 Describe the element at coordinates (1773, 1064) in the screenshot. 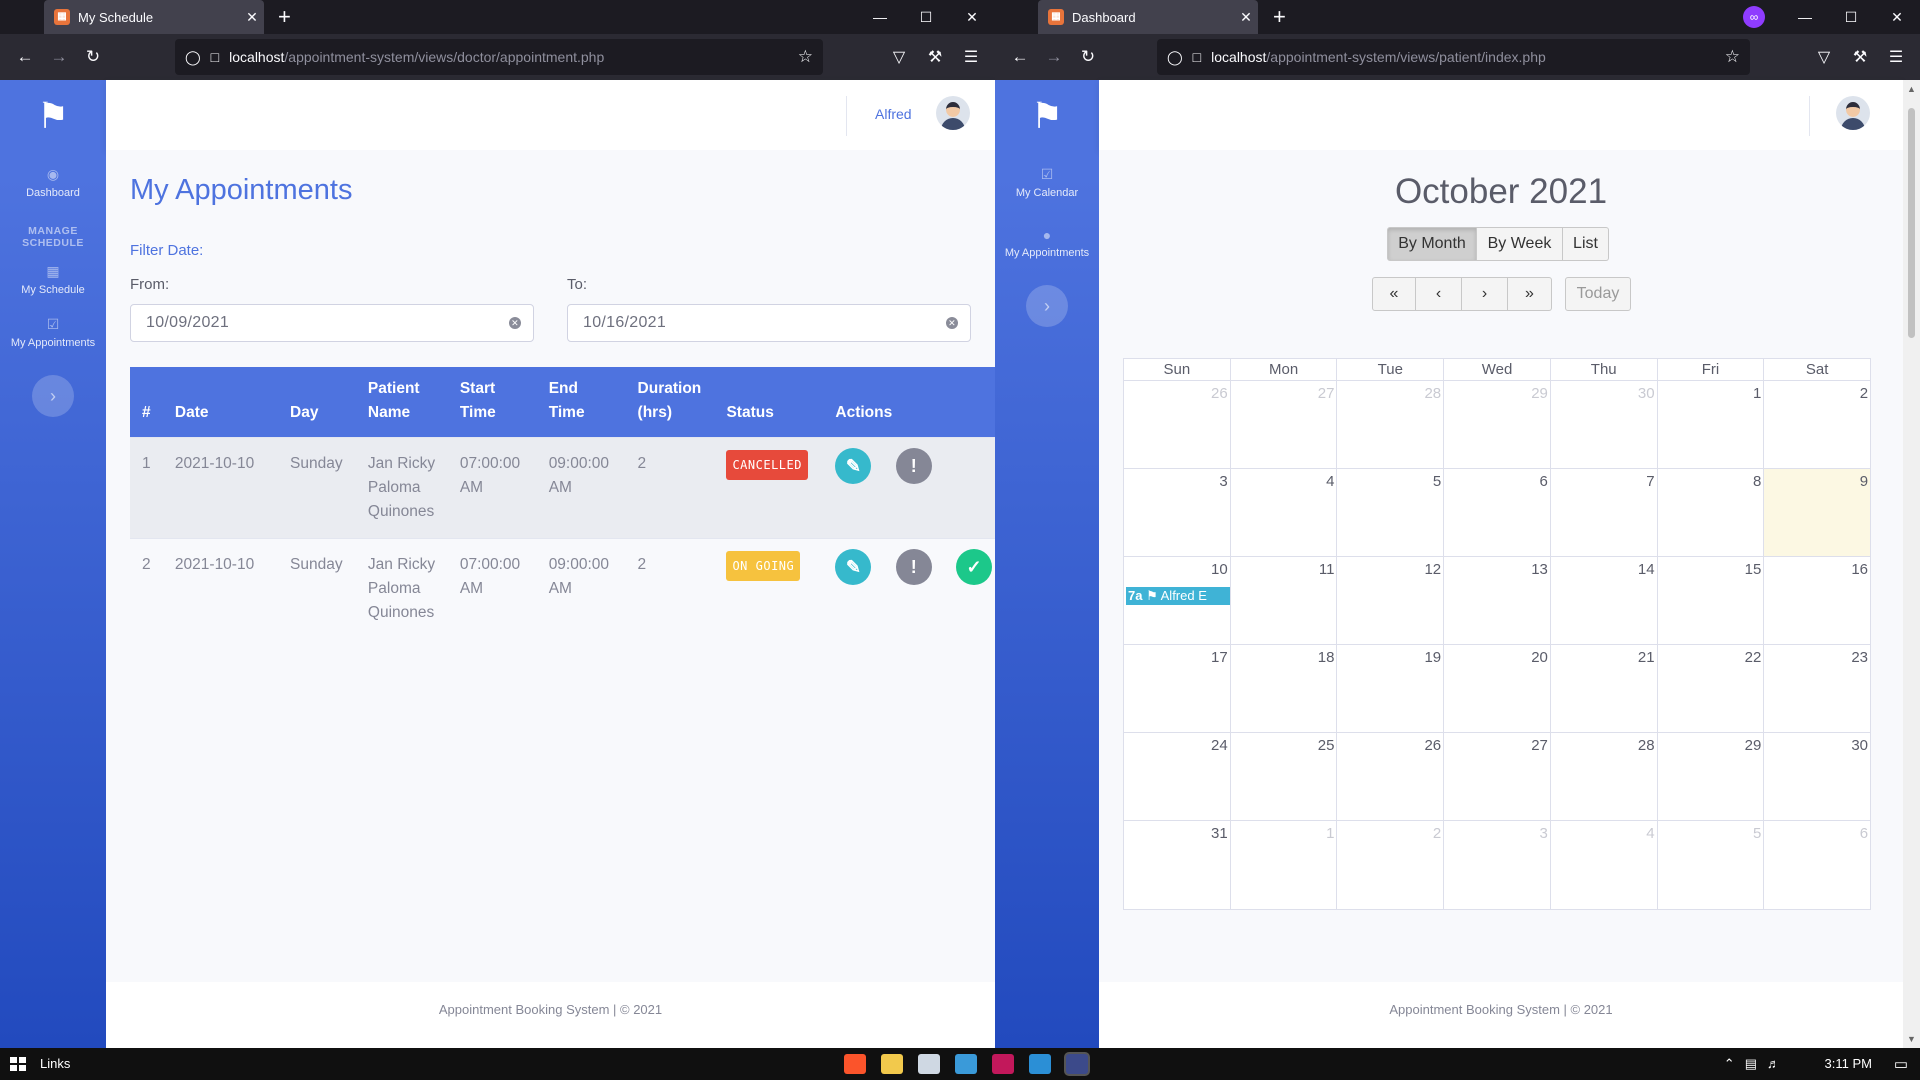

I see `volume-icon: ♬` at that location.